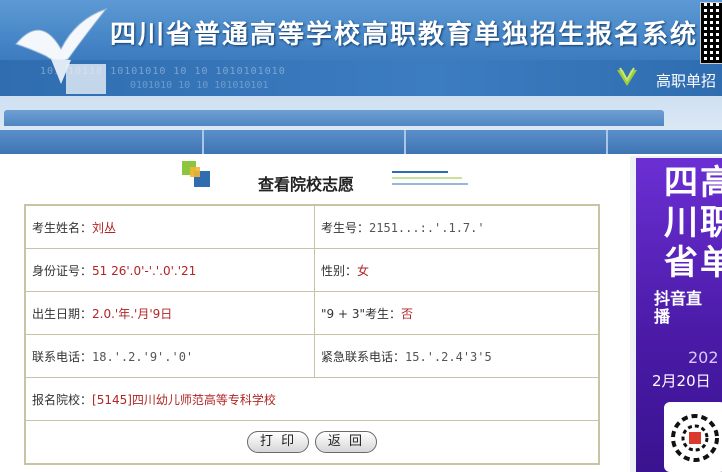 Image resolution: width=722 pixels, height=472 pixels. I want to click on top-nav, so click(361, 113).